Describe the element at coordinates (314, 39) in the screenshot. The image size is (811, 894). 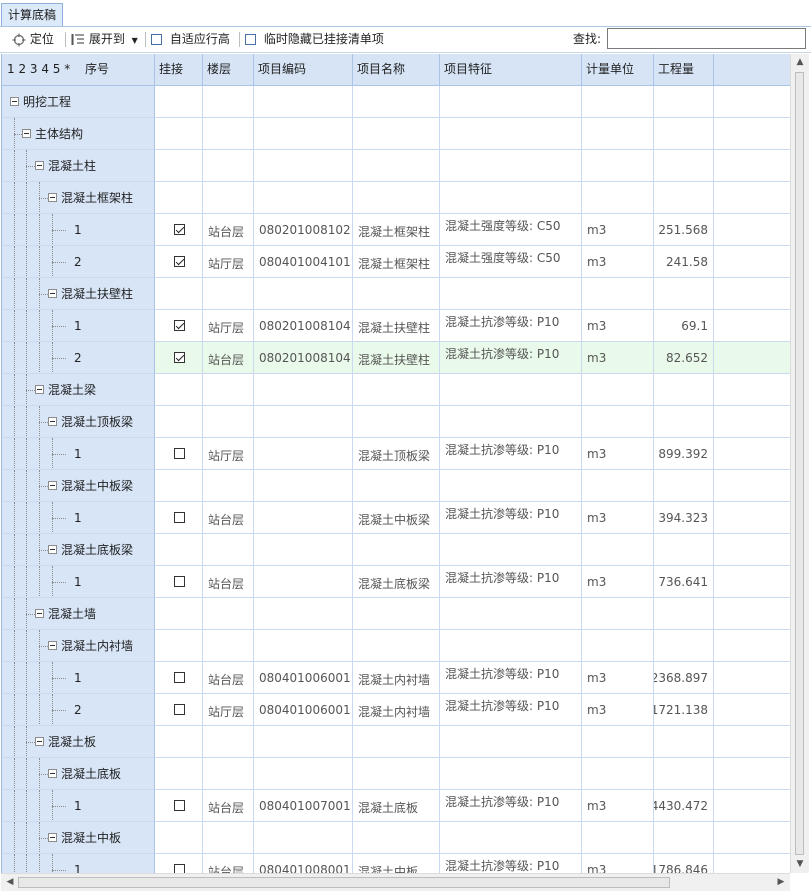
I see `hide-attached-checkbox: 临时隐藏已挂接清单项` at that location.